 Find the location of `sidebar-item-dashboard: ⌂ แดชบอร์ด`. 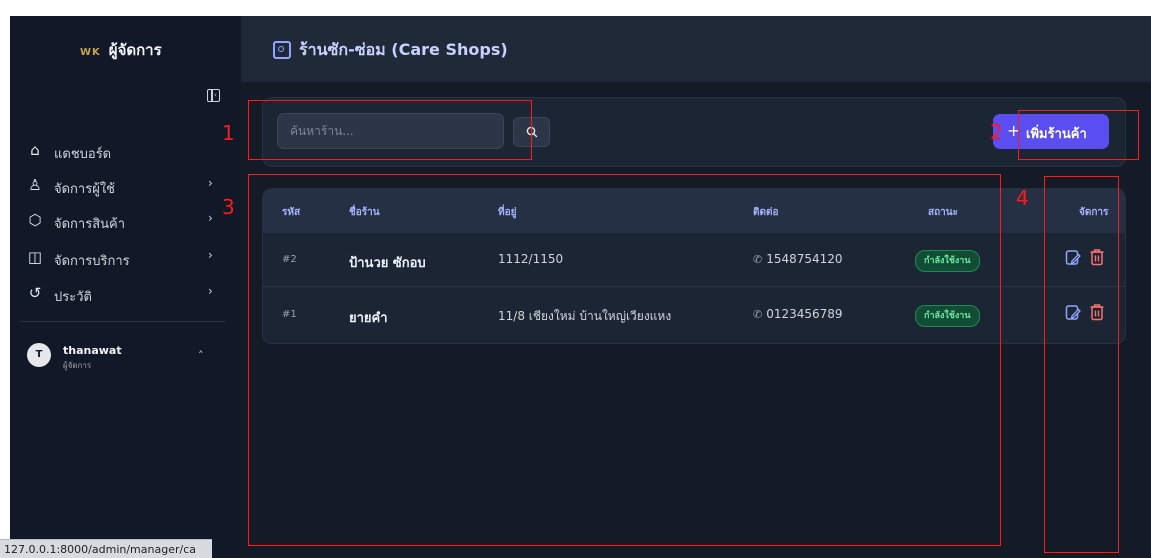

sidebar-item-dashboard: ⌂ แดชบอร์ด is located at coordinates (120, 152).